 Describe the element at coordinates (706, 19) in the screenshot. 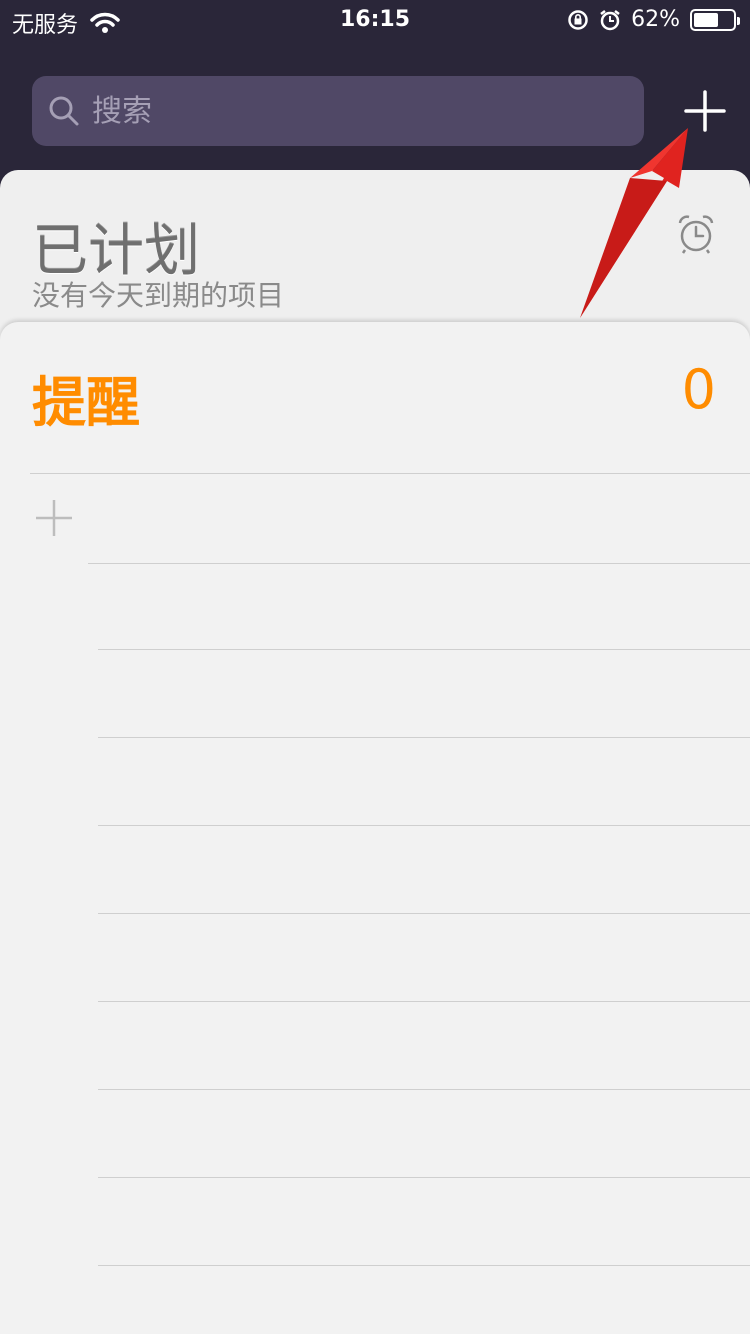

I see `battery-fill` at that location.